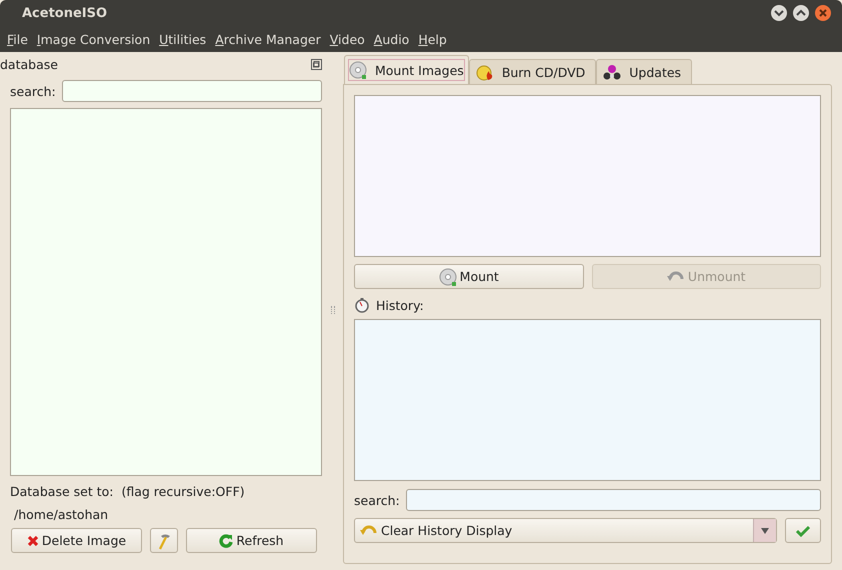 This screenshot has height=570, width=842. What do you see at coordinates (192, 91) in the screenshot?
I see `search-field` at bounding box center [192, 91].